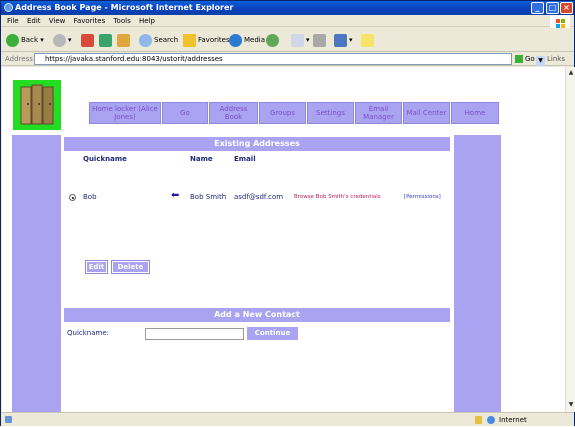 The width and height of the screenshot is (575, 427). I want to click on right-sidebar, so click(477, 273).